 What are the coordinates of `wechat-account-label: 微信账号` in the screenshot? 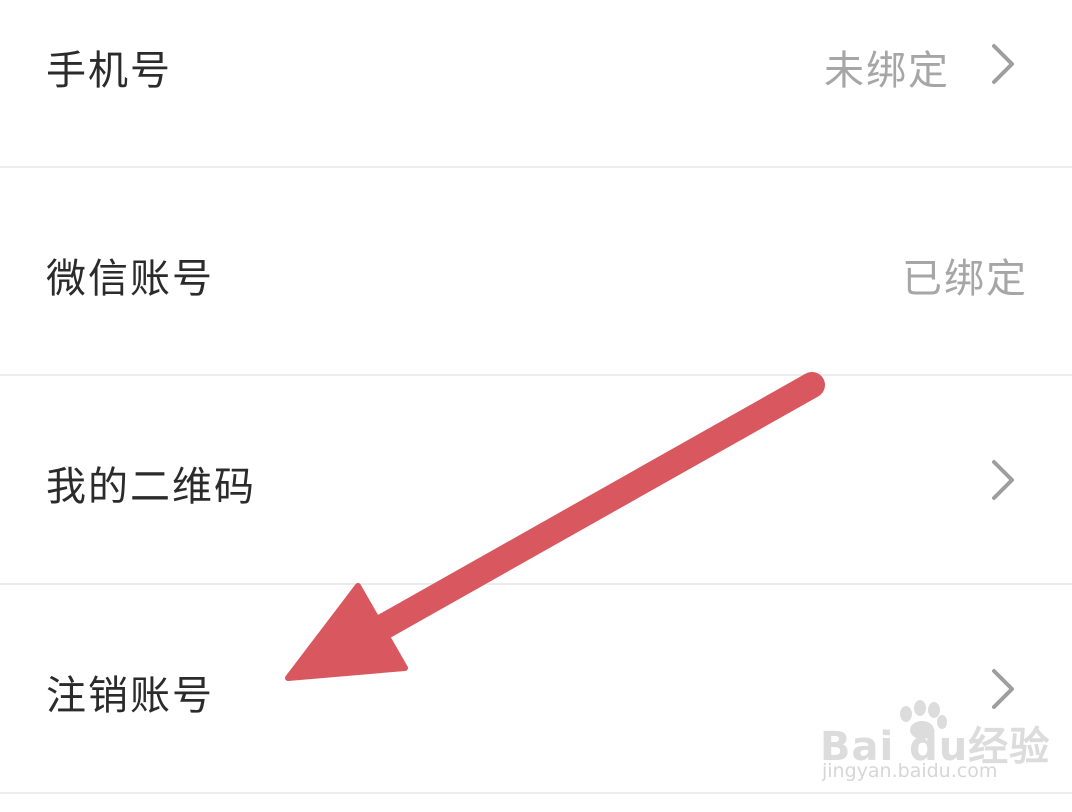 It's located at (130, 279).